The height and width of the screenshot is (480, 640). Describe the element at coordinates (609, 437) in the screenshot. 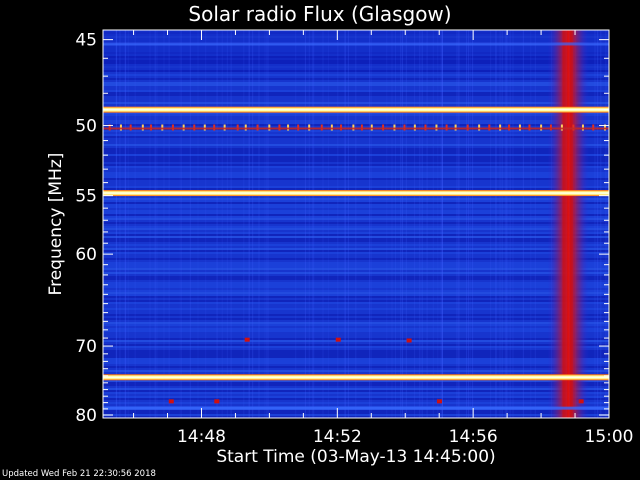

I see `x-tick-label: 15:00` at that location.